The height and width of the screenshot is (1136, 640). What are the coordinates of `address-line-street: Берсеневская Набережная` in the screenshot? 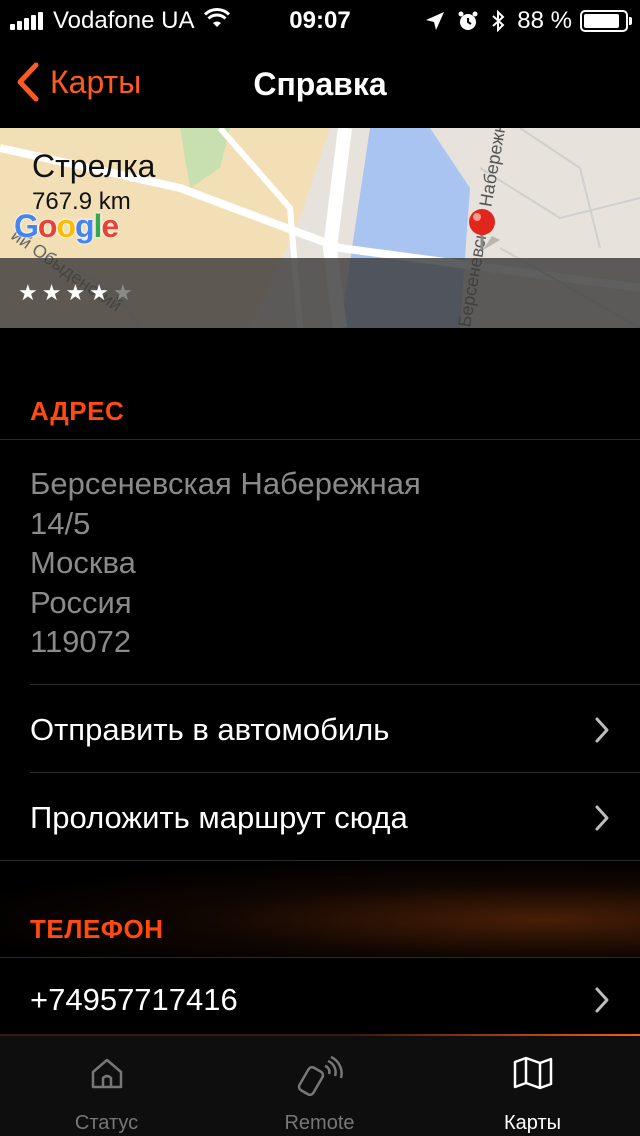 It's located at (225, 483).